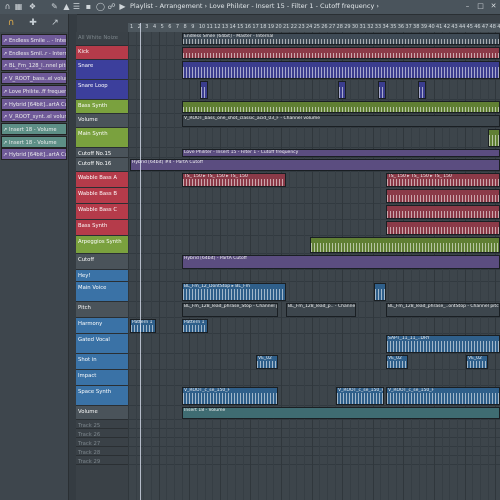 The height and width of the screenshot is (500, 500). Describe the element at coordinates (177, 27) in the screenshot. I see `ruler-tick: 7` at that location.